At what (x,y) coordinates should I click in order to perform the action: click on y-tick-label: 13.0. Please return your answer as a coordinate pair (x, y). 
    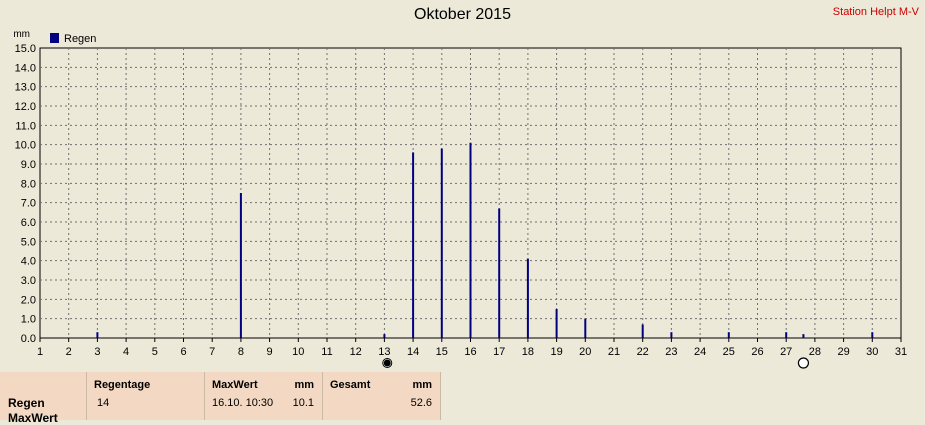
    Looking at the image, I should click on (25, 88).